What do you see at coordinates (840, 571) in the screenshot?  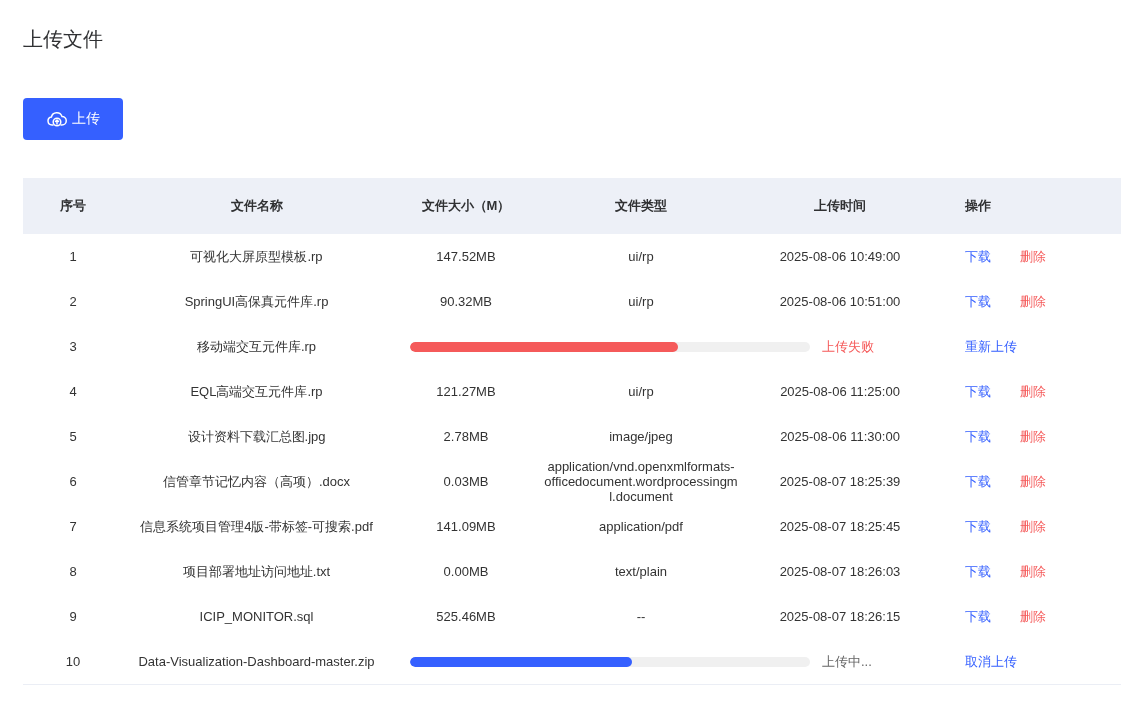 I see `table-cell: 2025-08-07 18:26:03` at bounding box center [840, 571].